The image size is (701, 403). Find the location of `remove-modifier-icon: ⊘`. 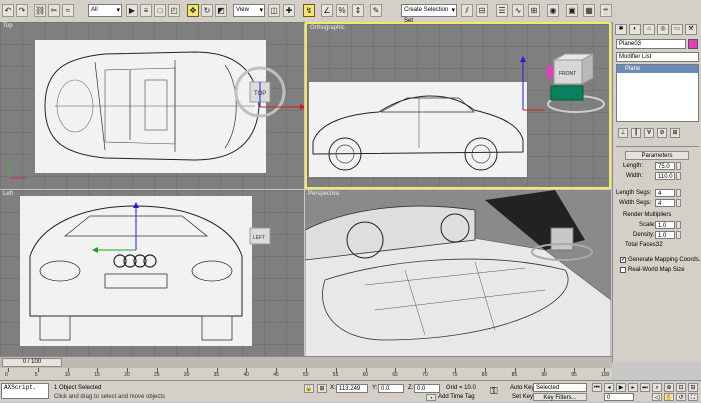

remove-modifier-icon: ⊘ is located at coordinates (662, 133).